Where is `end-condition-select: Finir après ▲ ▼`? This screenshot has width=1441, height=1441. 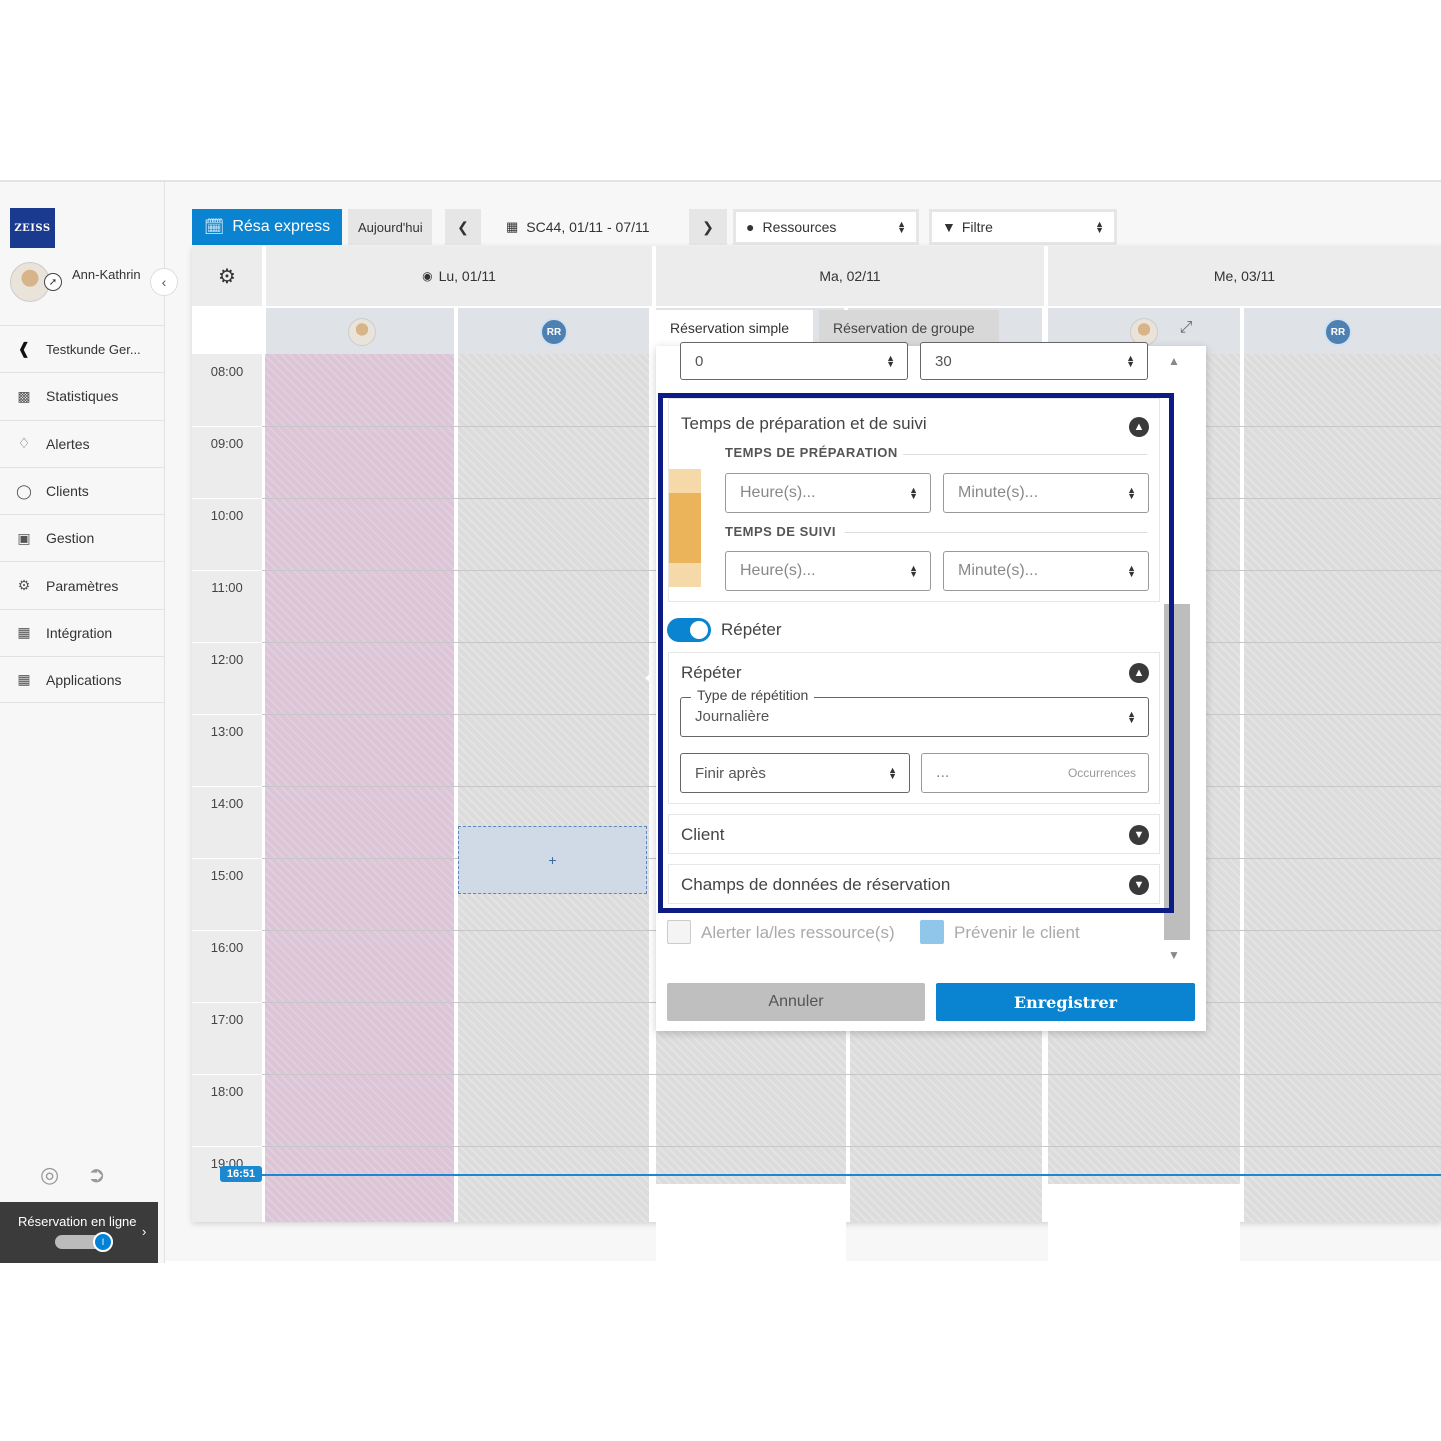 end-condition-select: Finir après ▲ ▼ is located at coordinates (795, 773).